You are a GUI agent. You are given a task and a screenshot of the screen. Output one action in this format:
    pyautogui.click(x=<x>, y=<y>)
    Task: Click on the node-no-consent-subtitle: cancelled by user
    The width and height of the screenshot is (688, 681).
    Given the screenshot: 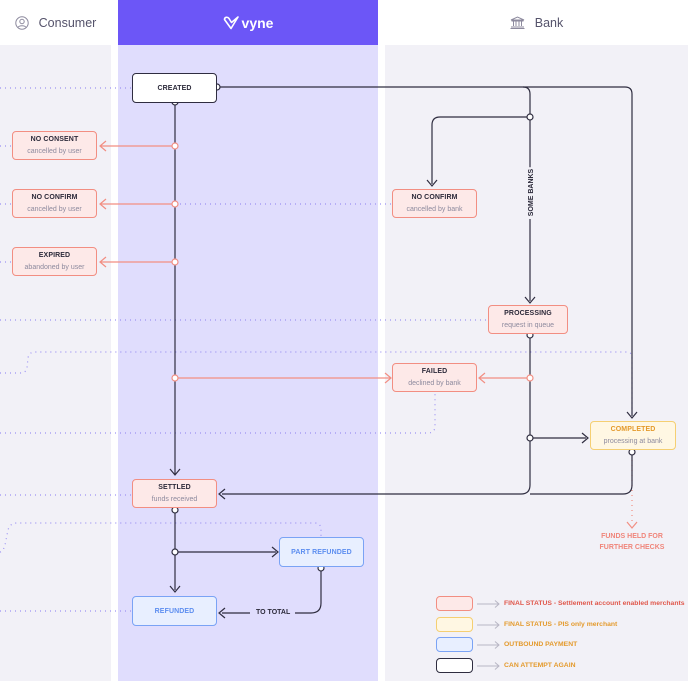 What is the action you would take?
    pyautogui.click(x=54, y=151)
    